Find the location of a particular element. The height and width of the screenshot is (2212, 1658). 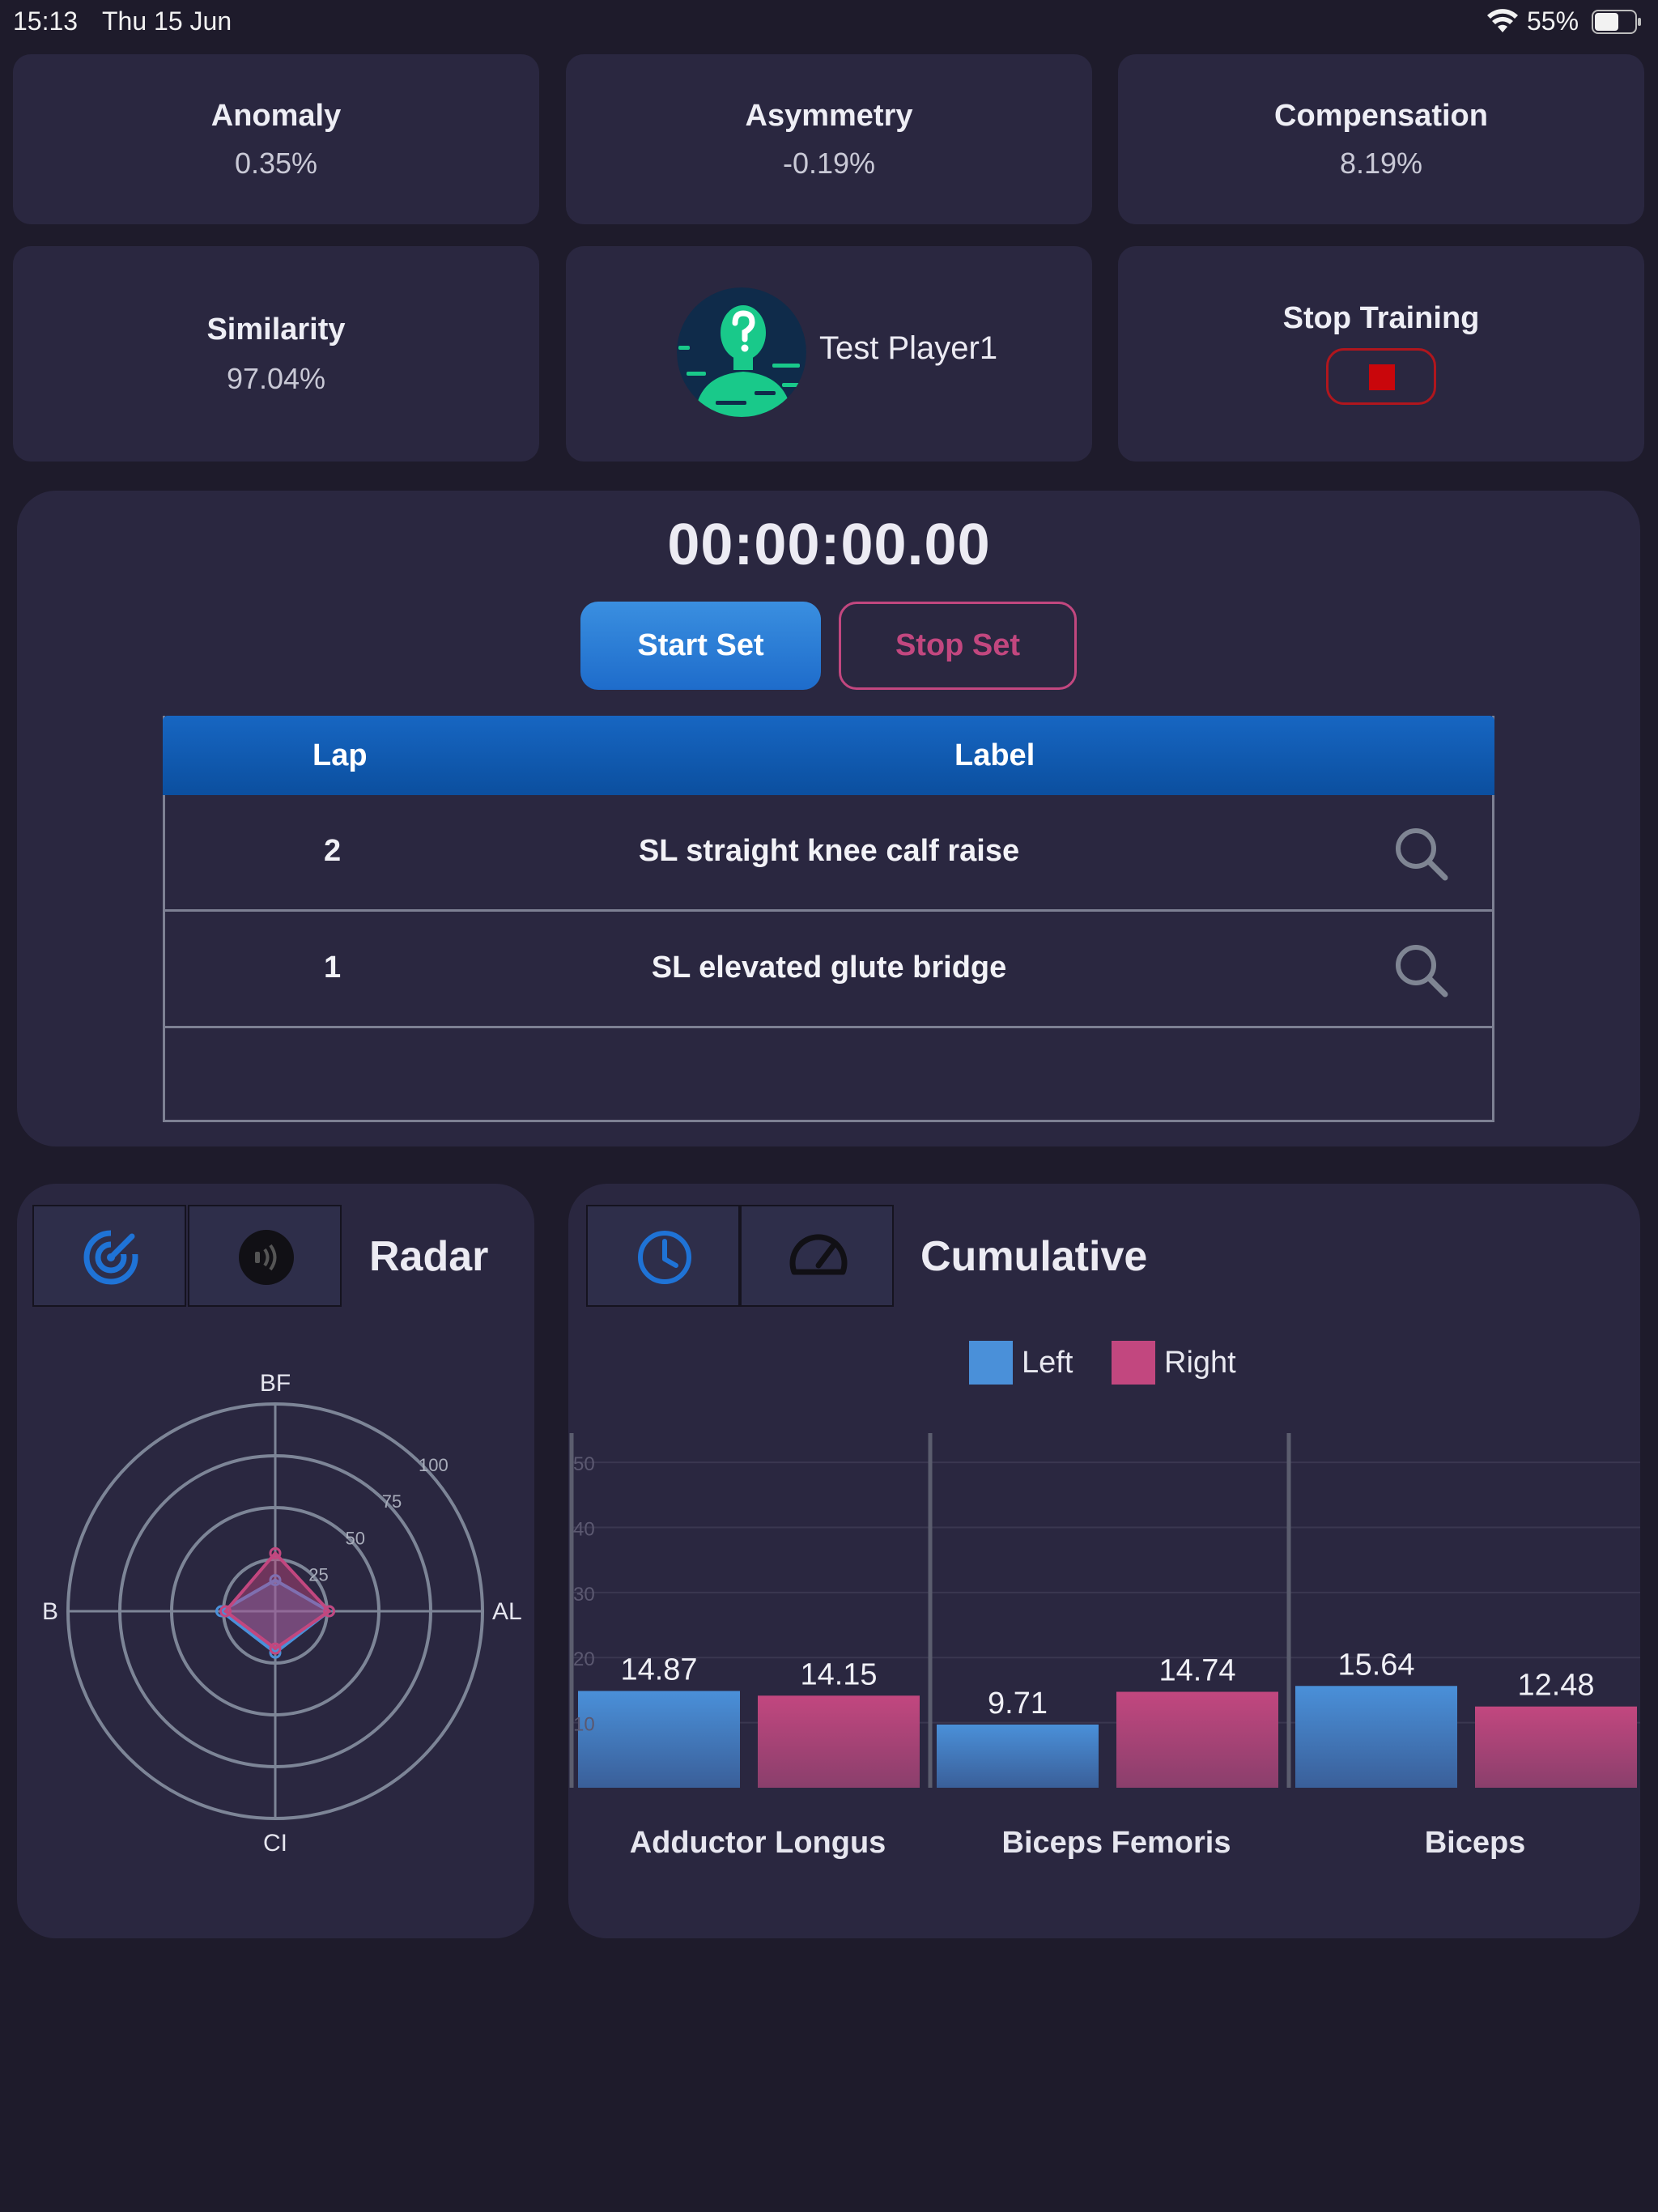

category-label: Biceps is located at coordinates (1475, 1843).